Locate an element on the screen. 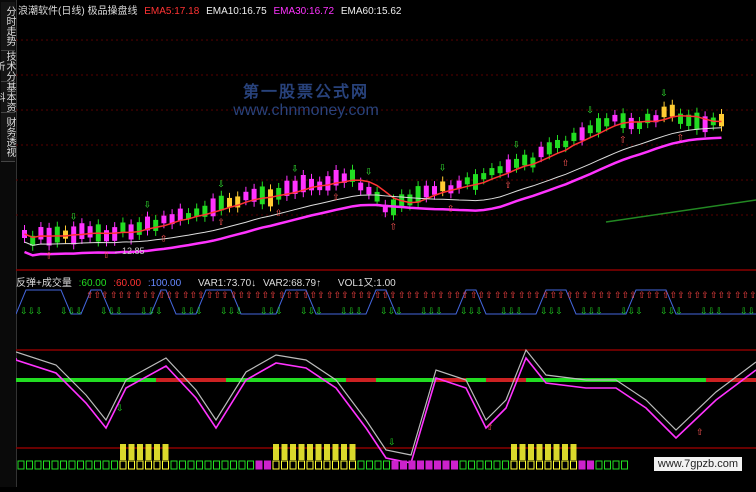 The width and height of the screenshot is (756, 492). watermark-line1: 第一股票公式网 is located at coordinates (305, 92).